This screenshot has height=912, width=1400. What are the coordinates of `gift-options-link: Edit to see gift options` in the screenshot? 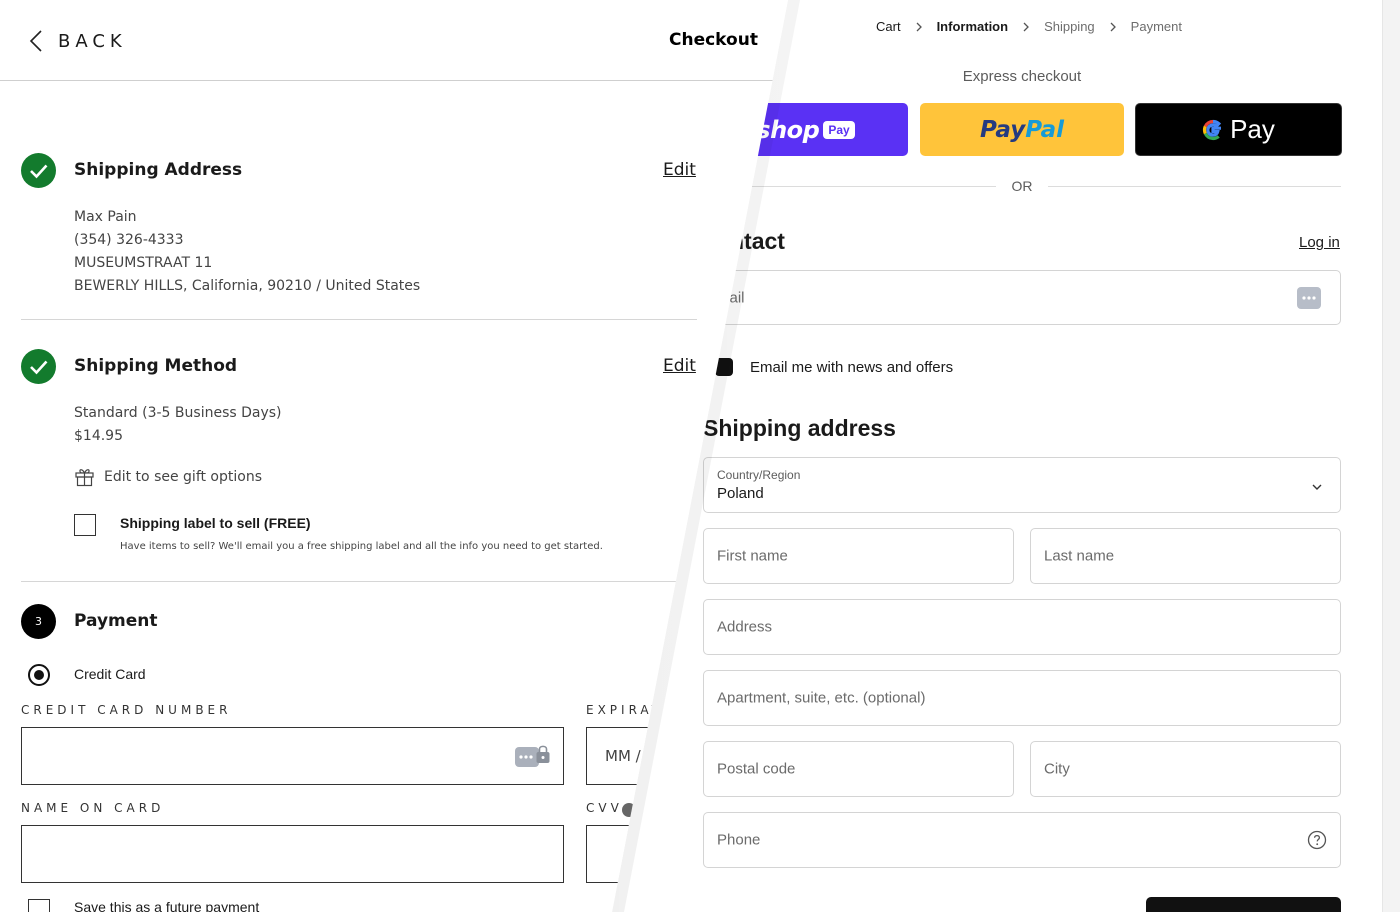 It's located at (168, 476).